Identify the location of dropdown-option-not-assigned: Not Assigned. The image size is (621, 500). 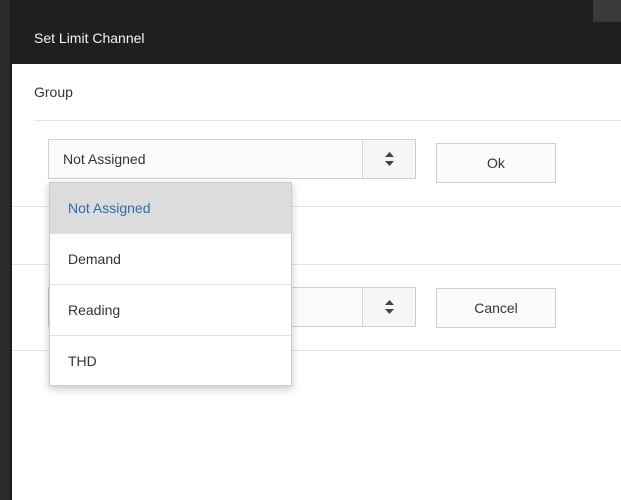
(170, 208).